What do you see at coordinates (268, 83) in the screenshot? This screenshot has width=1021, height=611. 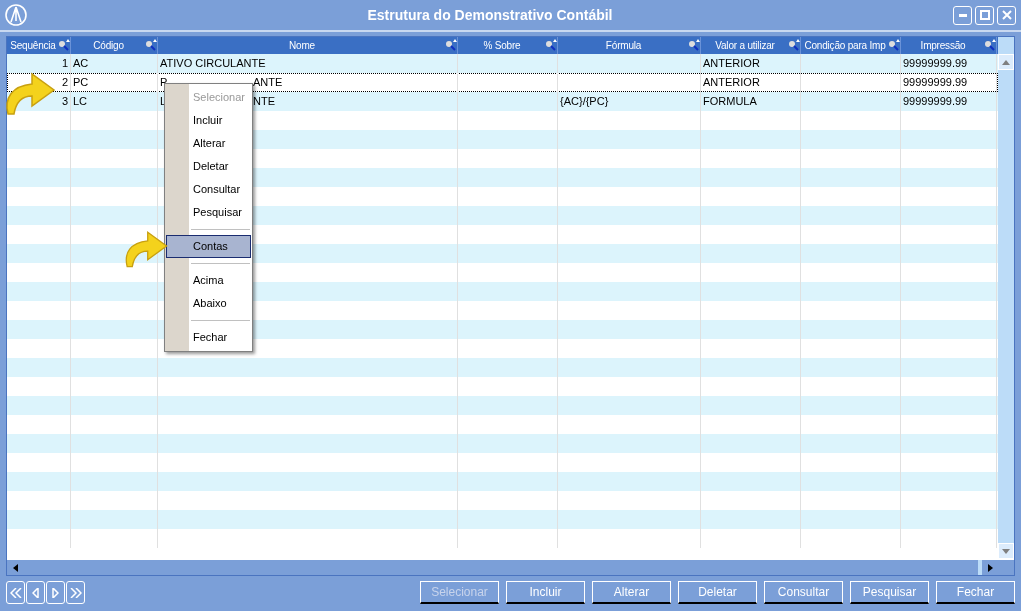 I see `table-cell-text: ANTE` at bounding box center [268, 83].